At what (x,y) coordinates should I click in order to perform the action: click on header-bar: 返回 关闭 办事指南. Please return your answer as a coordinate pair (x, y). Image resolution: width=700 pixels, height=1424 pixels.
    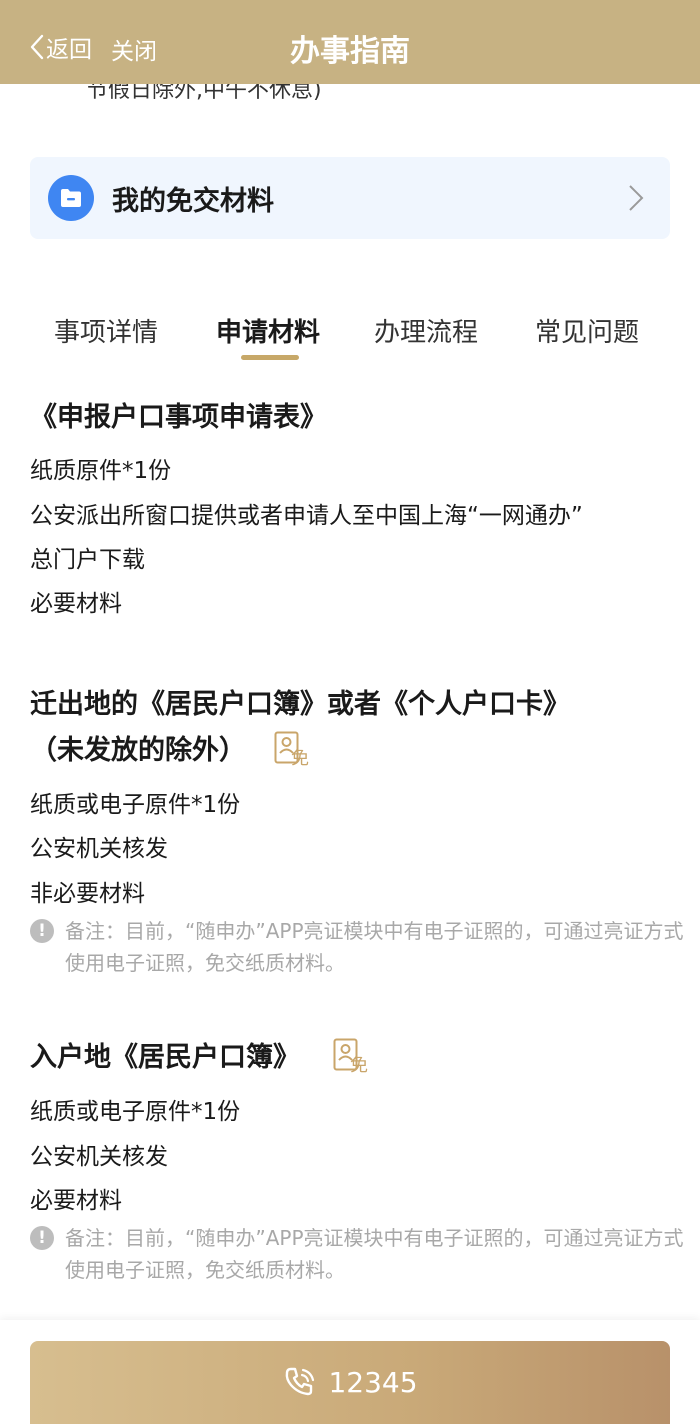
    Looking at the image, I should click on (350, 42).